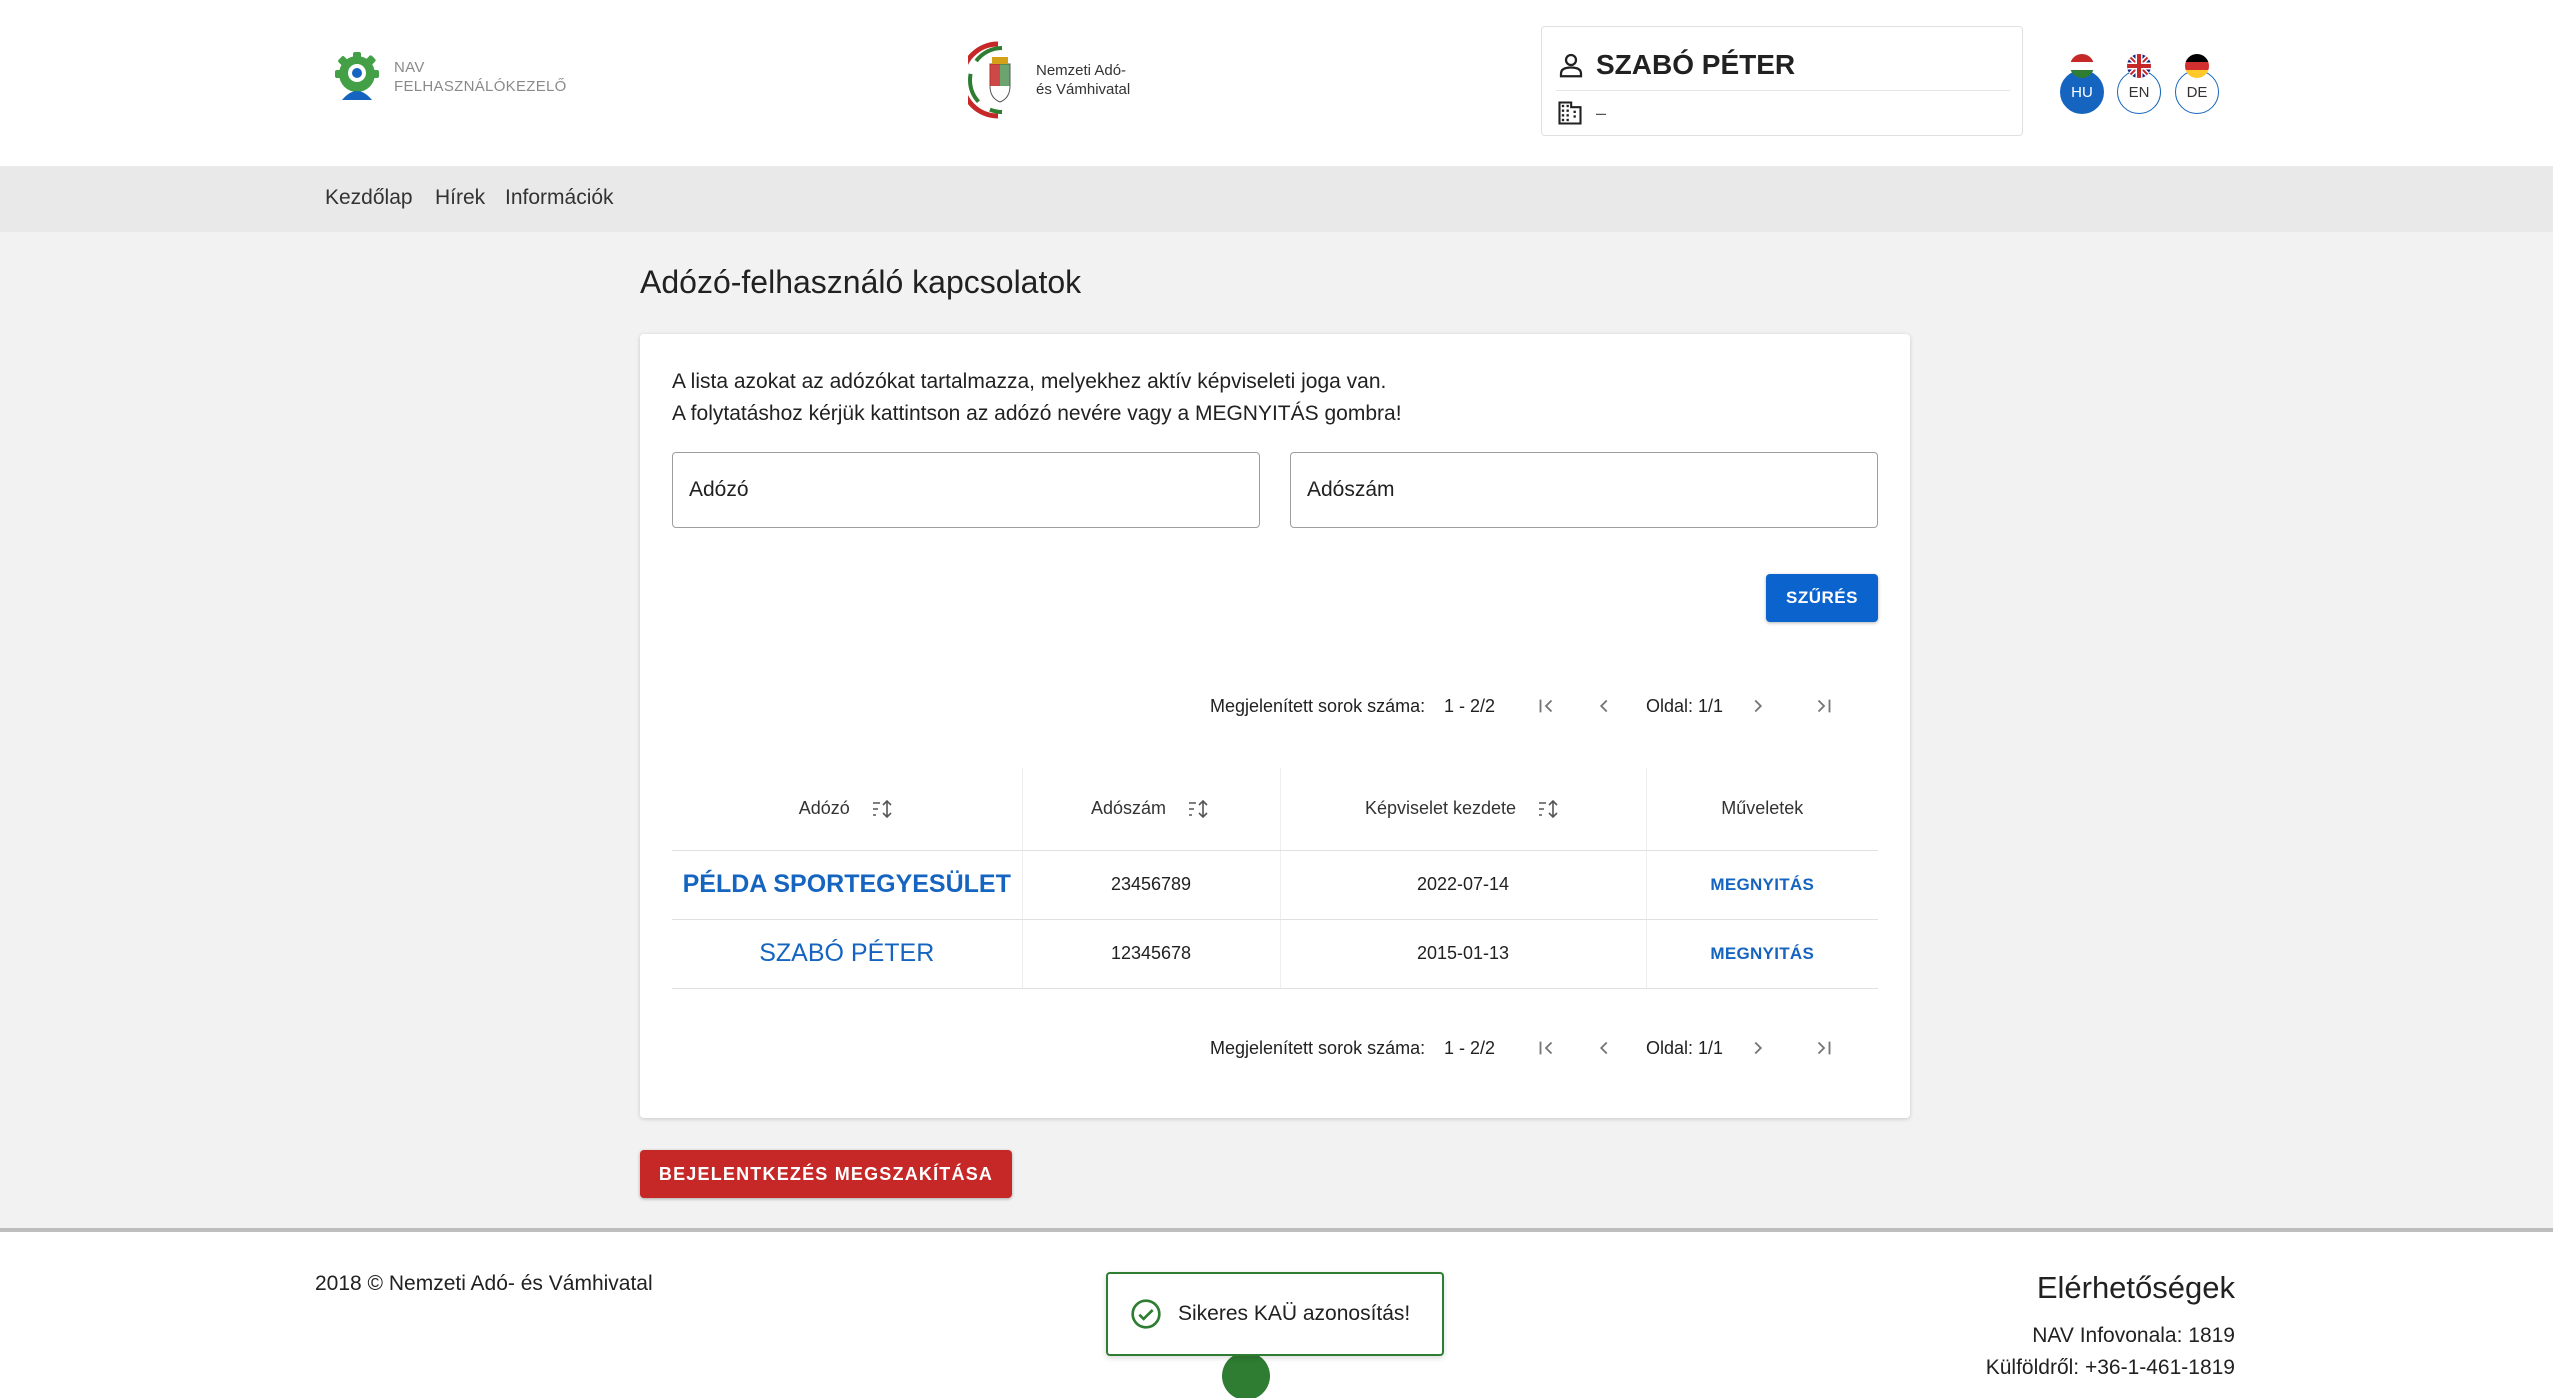 The image size is (2553, 1398). I want to click on cell-taxnumber: 12345678, so click(1150, 954).